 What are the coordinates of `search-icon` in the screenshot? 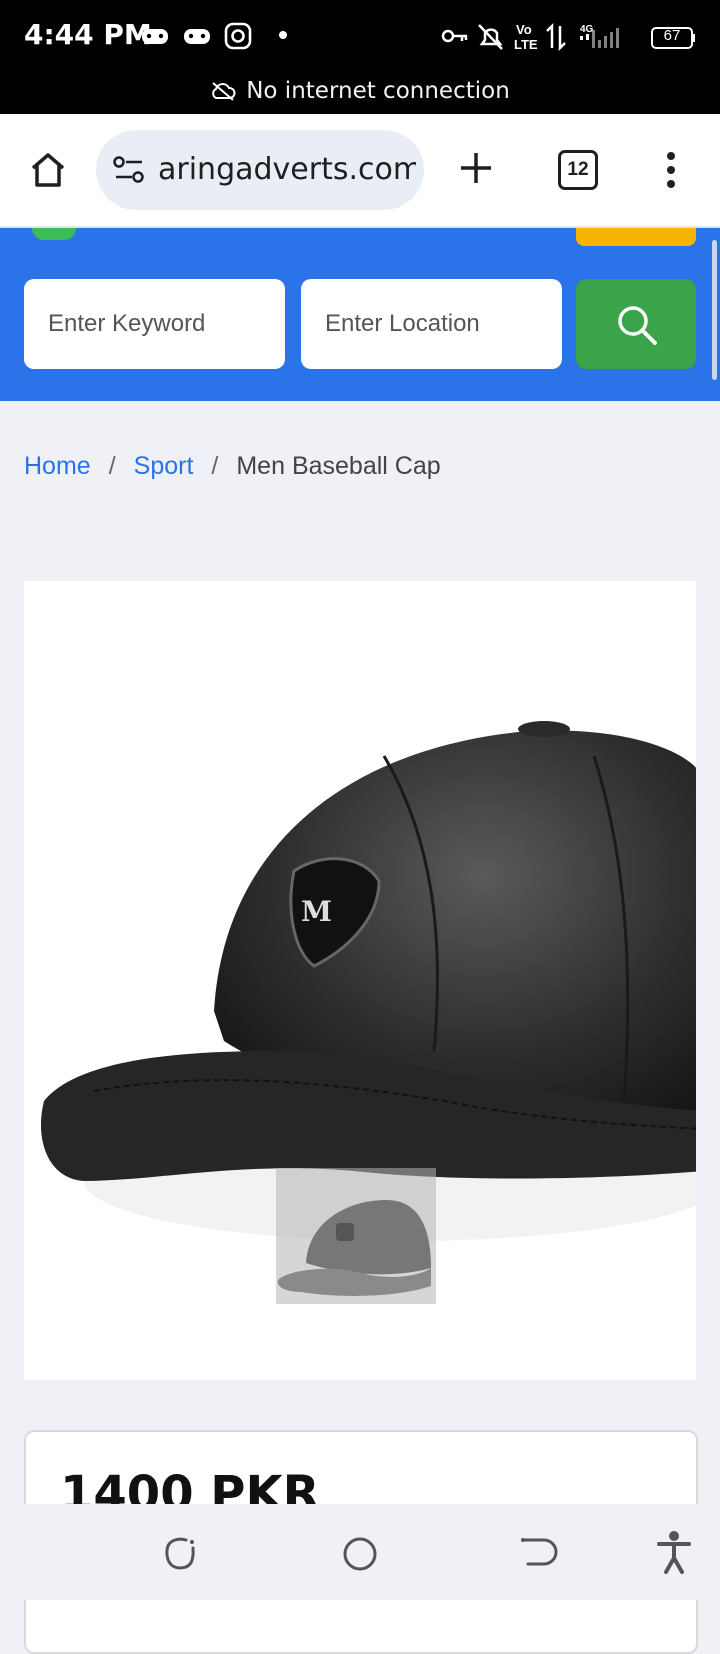 It's located at (637, 325).